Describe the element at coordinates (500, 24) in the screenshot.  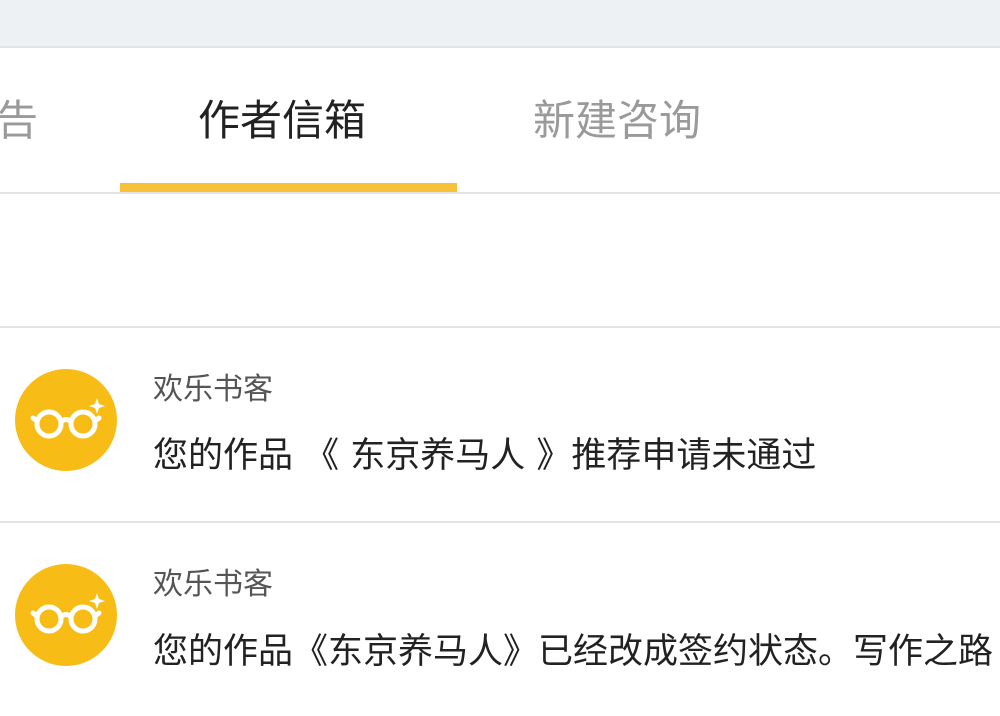
I see `top-status-bar` at that location.